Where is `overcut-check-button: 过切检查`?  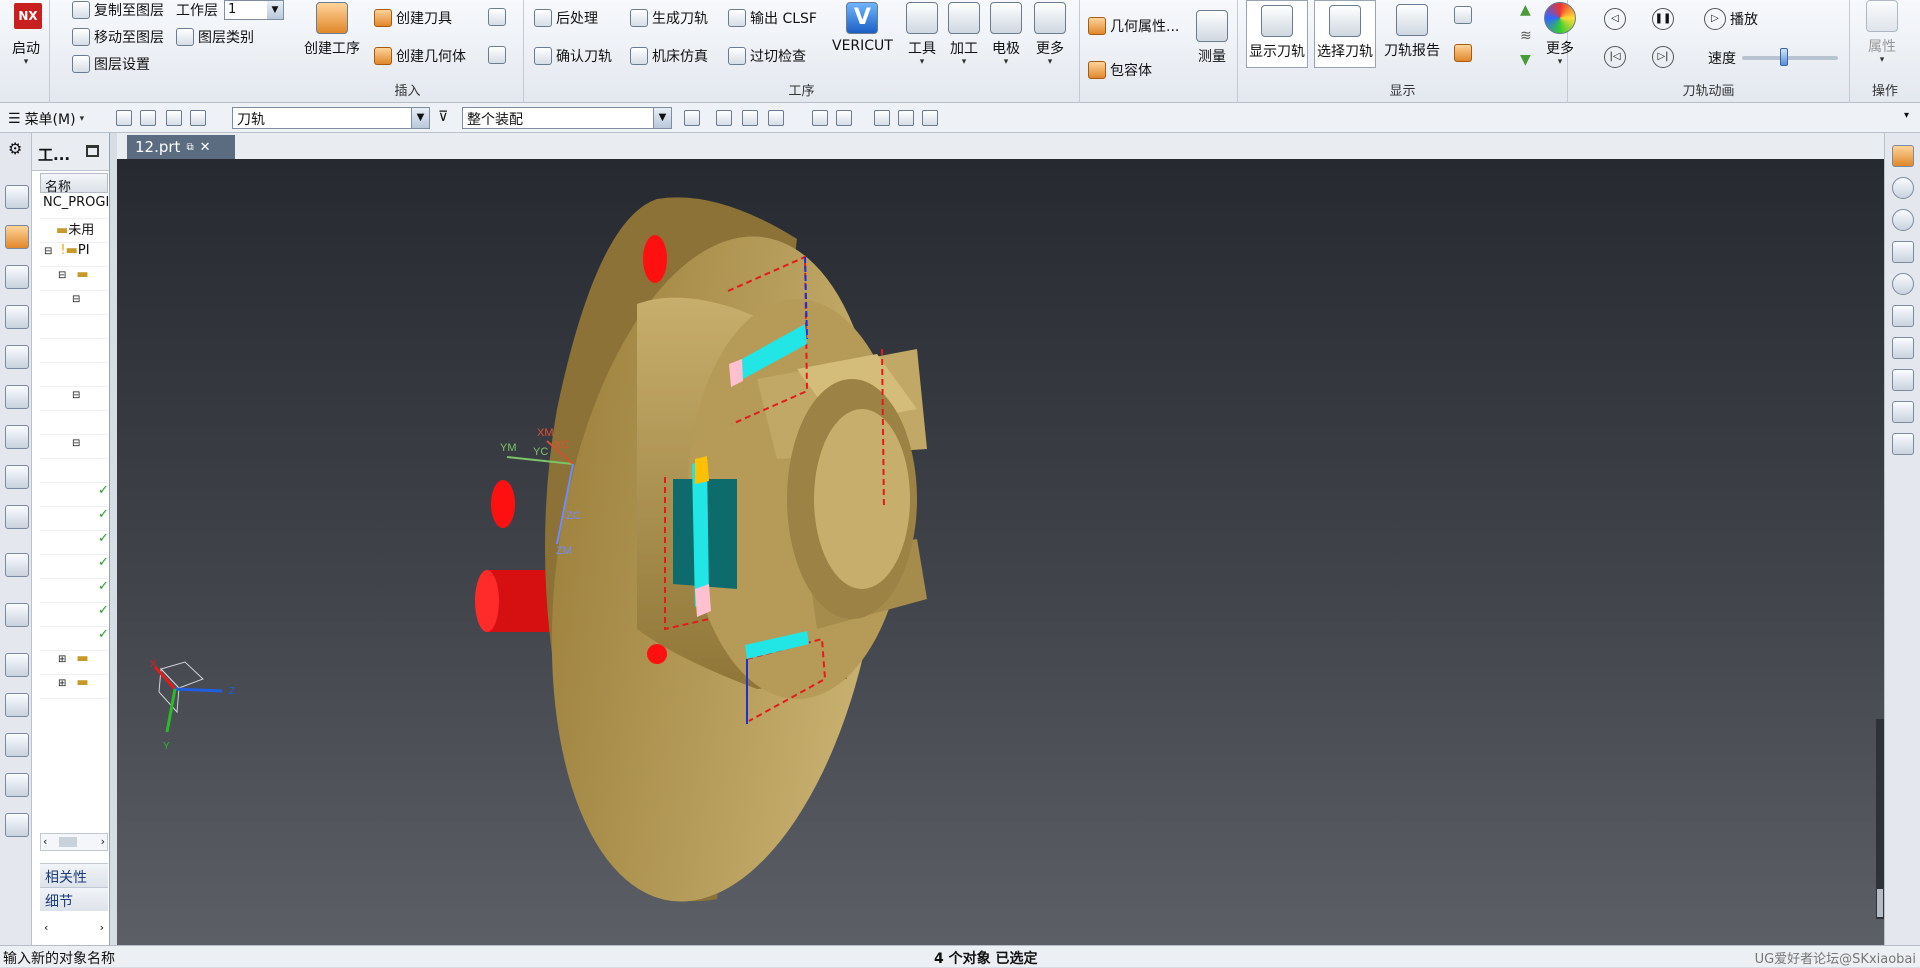
overcut-check-button: 过切检查 is located at coordinates (767, 56).